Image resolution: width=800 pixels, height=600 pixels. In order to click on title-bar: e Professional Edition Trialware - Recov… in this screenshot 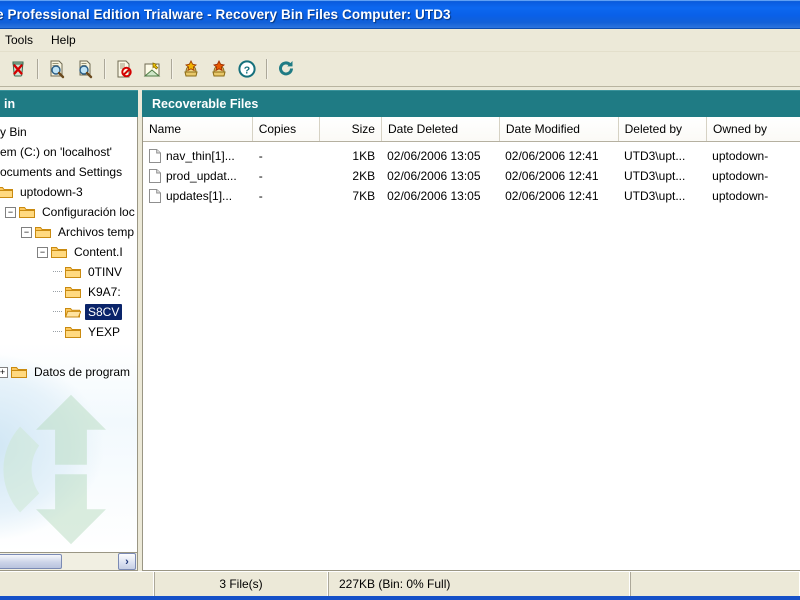, I will do `click(400, 14)`.